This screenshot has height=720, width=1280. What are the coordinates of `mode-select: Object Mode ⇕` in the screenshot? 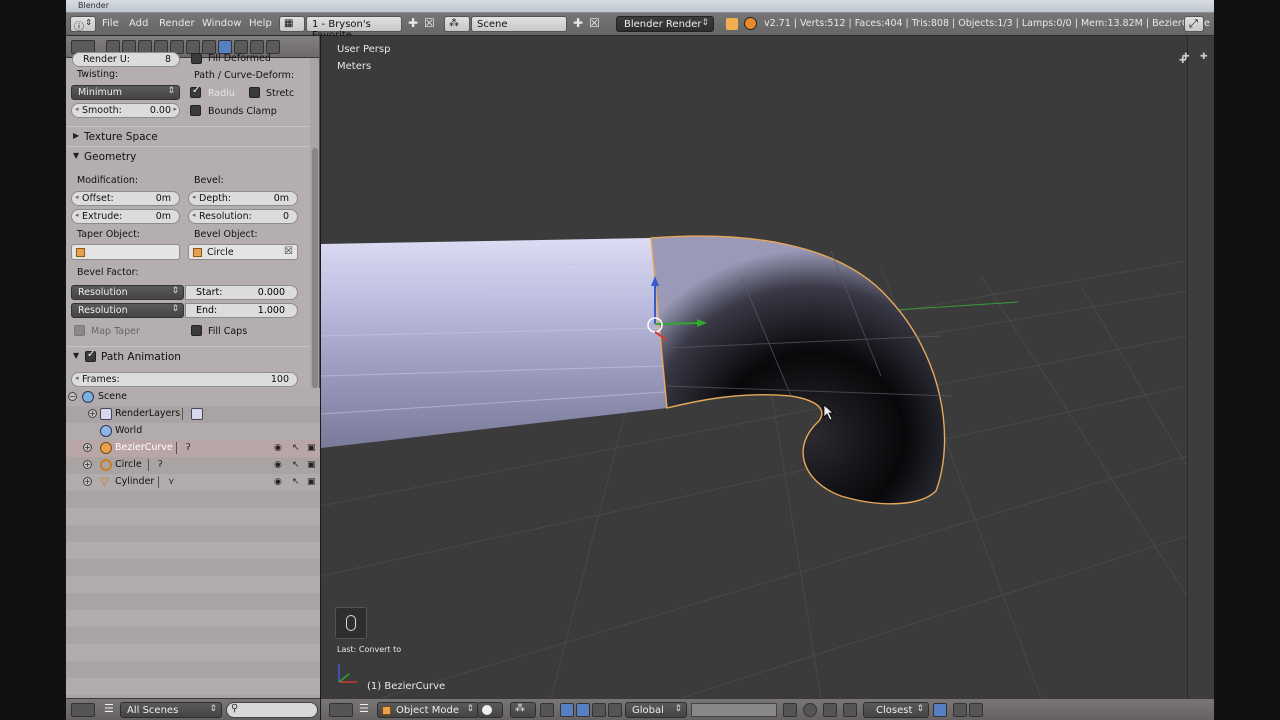 It's located at (428, 710).